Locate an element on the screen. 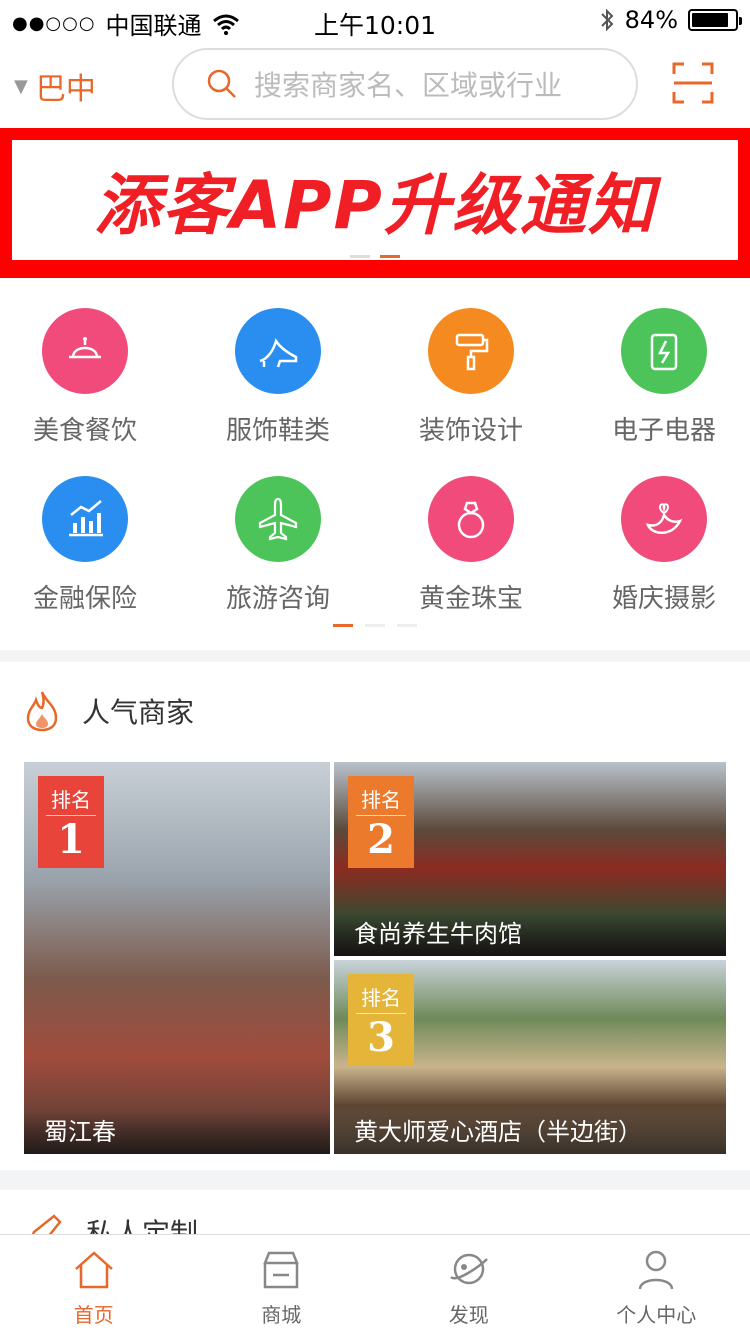 This screenshot has height=1334, width=750. category-item: 黄金珠宝 is located at coordinates (471, 545).